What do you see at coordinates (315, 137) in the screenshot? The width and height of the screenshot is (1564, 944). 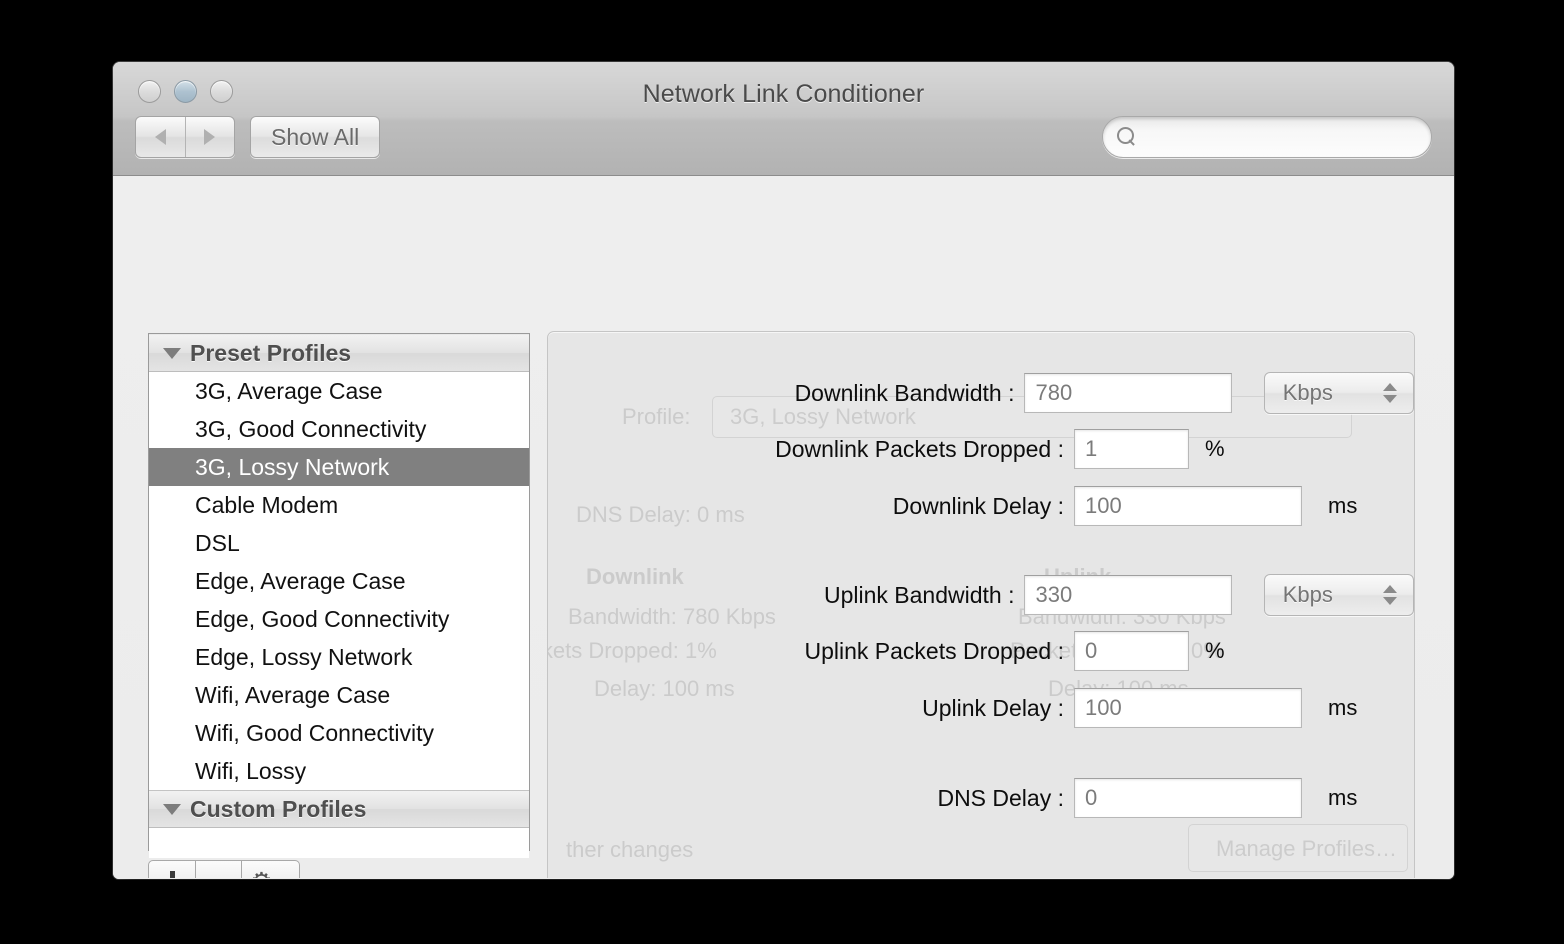 I see `show-all-button: Show All` at bounding box center [315, 137].